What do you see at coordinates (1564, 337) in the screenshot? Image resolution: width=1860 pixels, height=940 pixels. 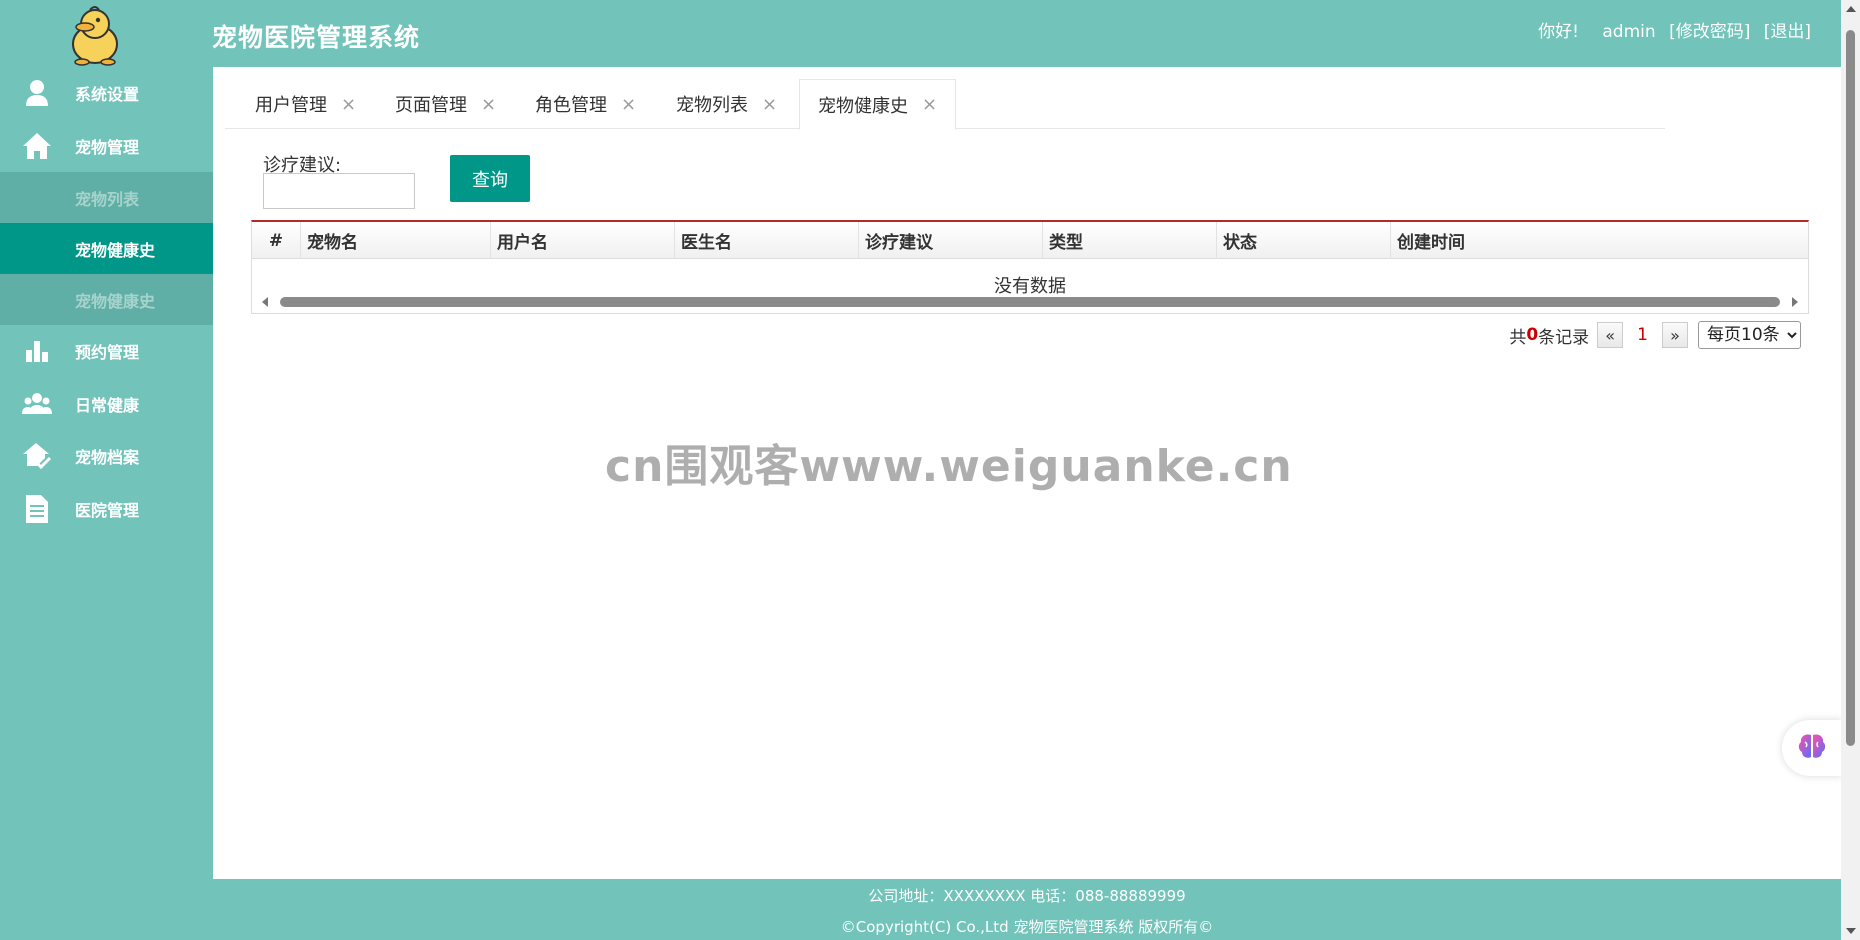 I see `record-count-suffix: 条记录` at bounding box center [1564, 337].